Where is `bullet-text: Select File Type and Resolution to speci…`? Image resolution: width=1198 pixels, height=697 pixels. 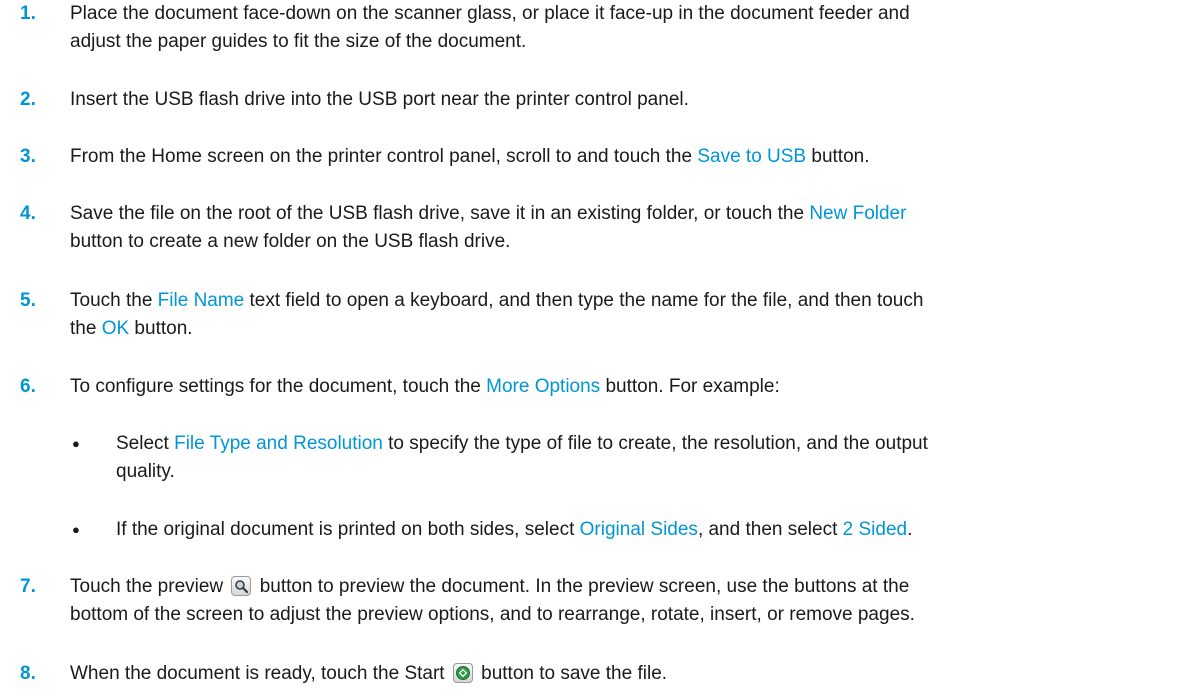
bullet-text: Select File Type and Resolution to speci… is located at coordinates (522, 457).